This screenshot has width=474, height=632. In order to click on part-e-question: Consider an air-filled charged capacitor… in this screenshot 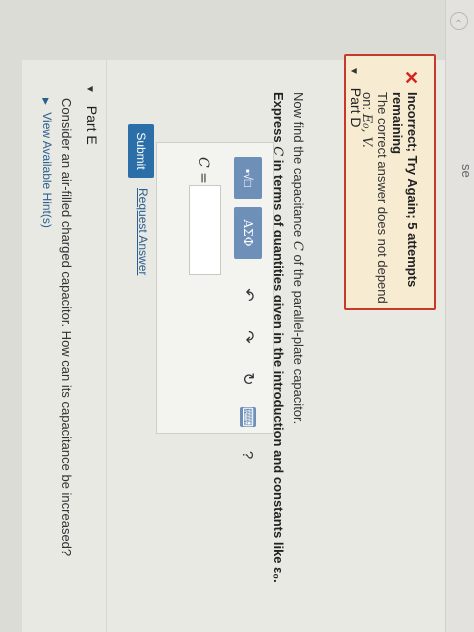, I will do `click(66, 327)`.